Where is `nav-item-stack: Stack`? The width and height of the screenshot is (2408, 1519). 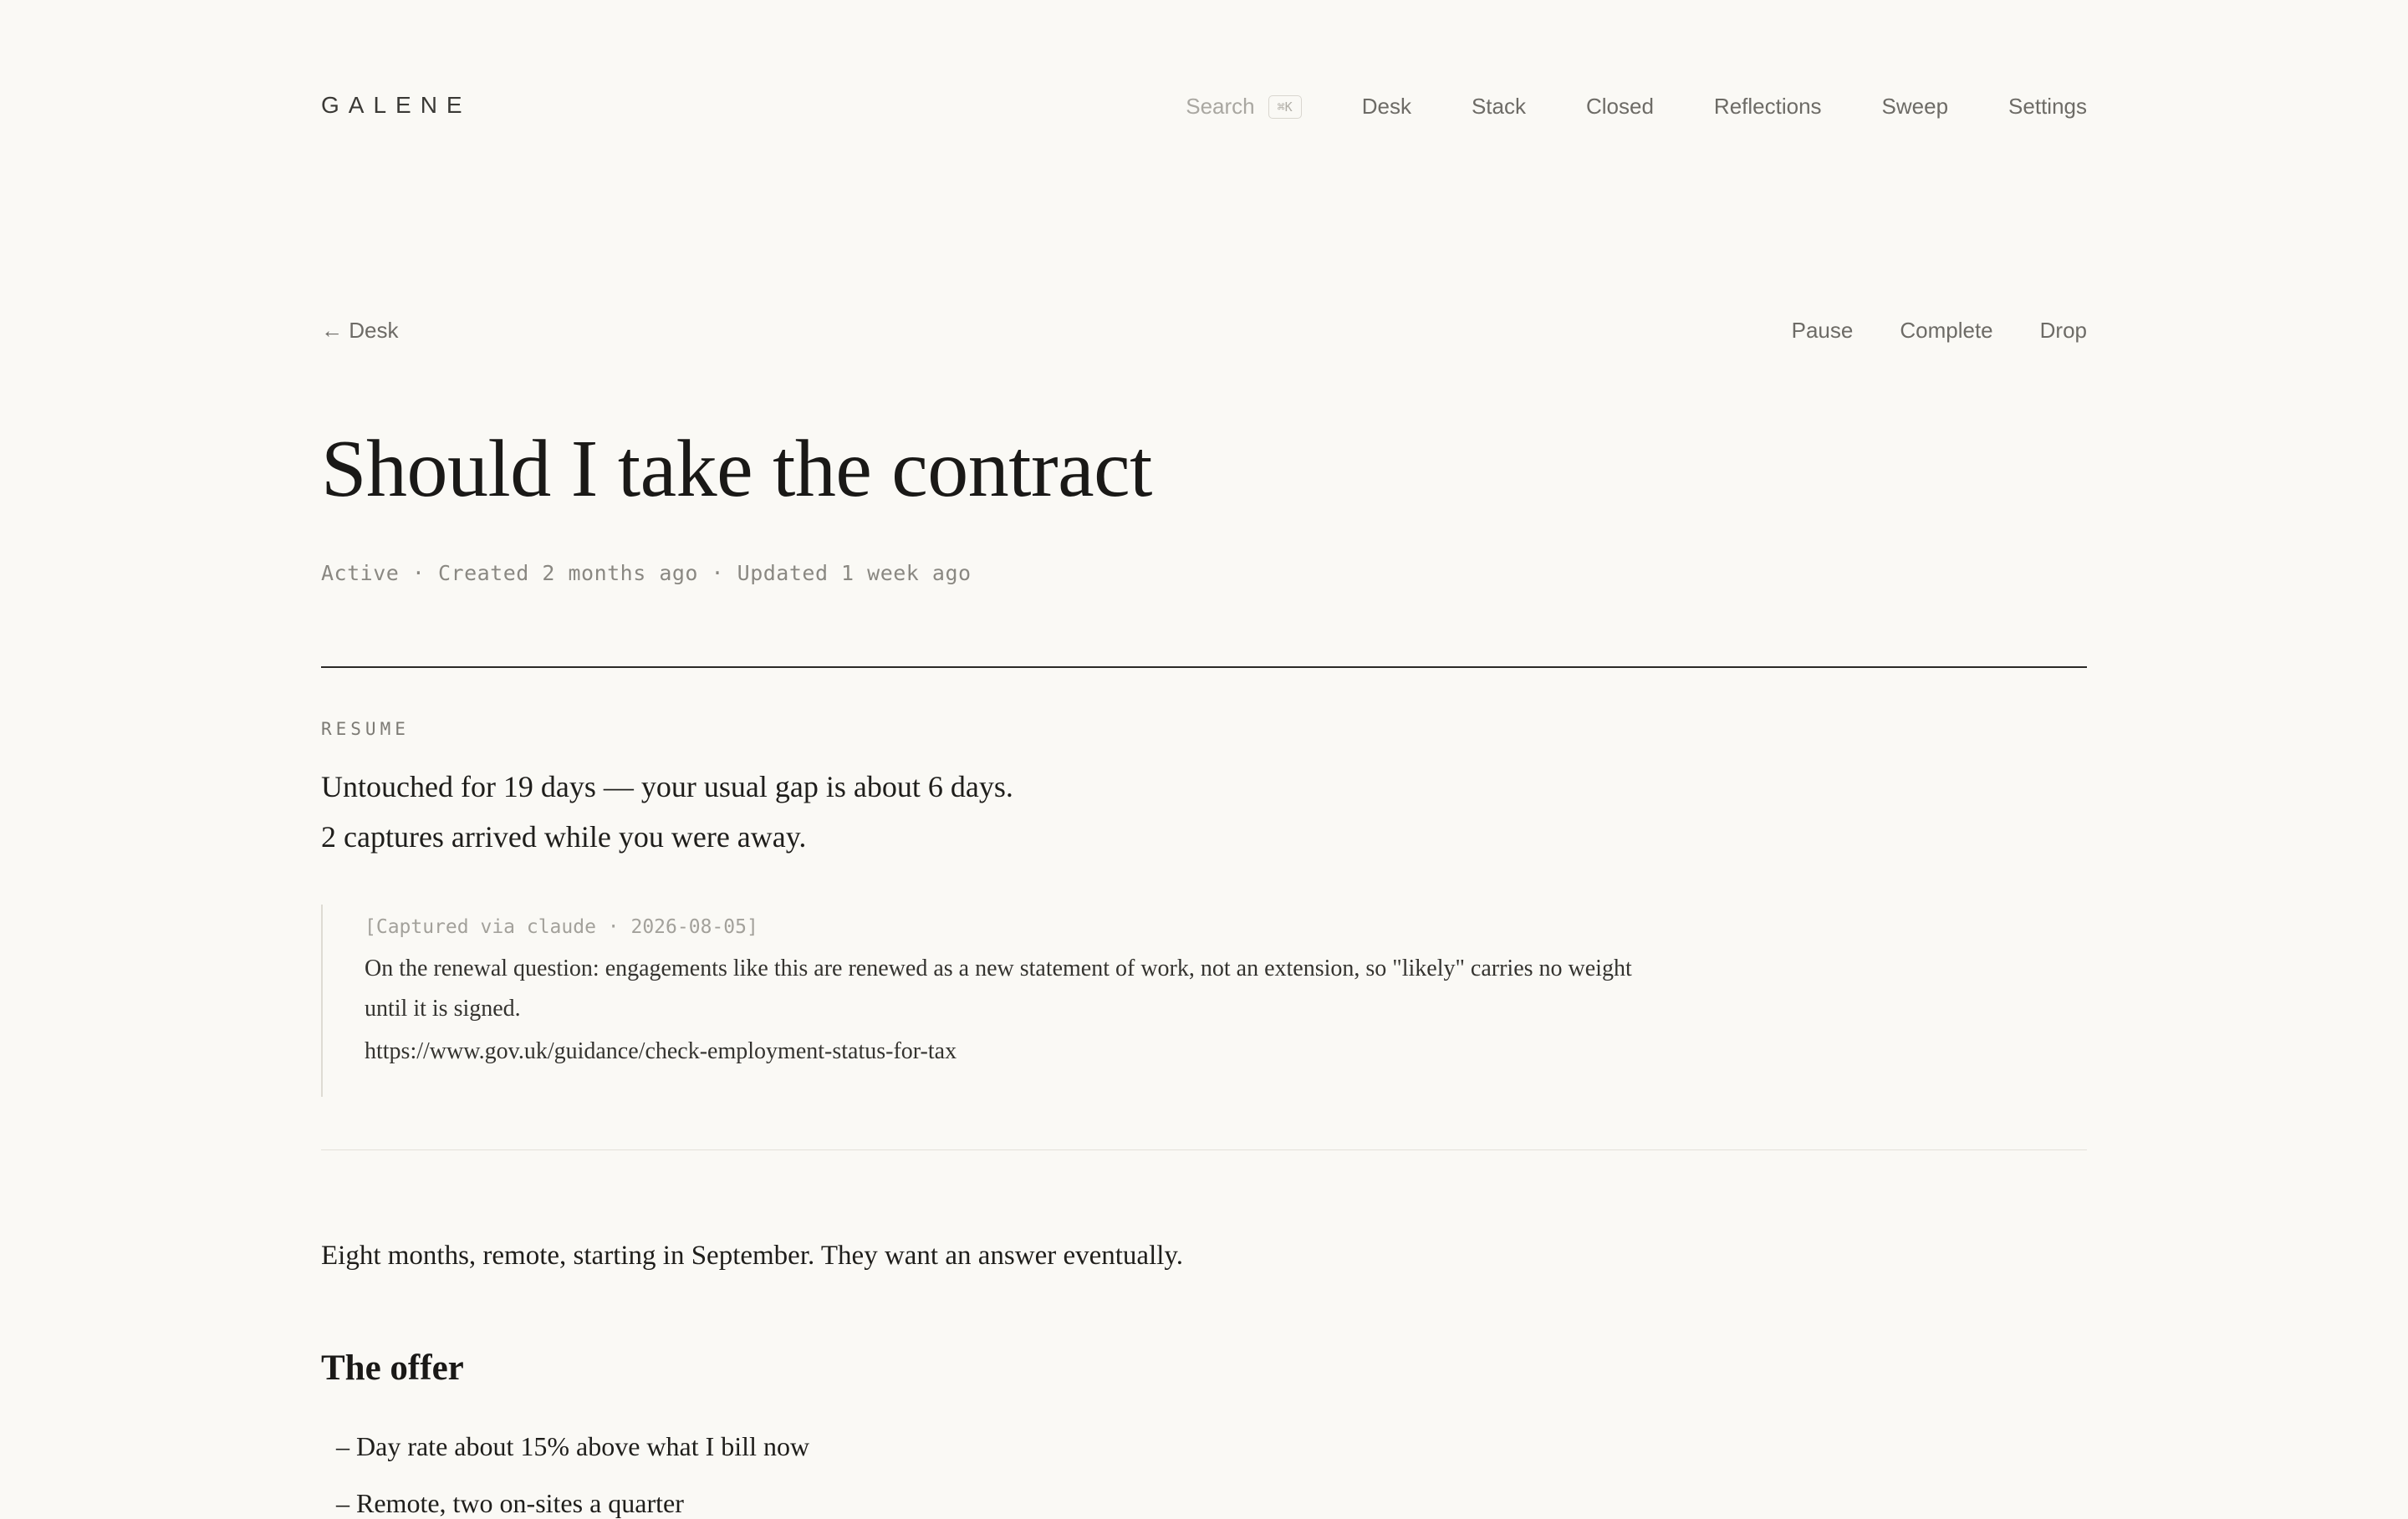 nav-item-stack: Stack is located at coordinates (1499, 107).